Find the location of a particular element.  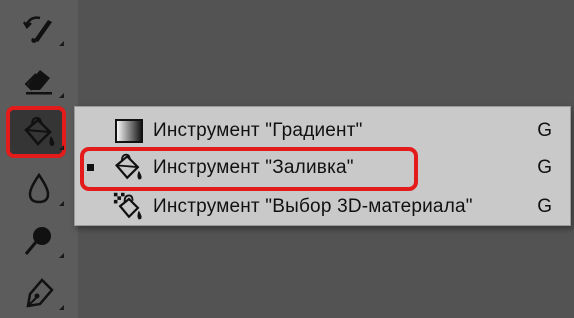

menu-item-gradient: Инструмент "Градиент" G is located at coordinates (322, 131).